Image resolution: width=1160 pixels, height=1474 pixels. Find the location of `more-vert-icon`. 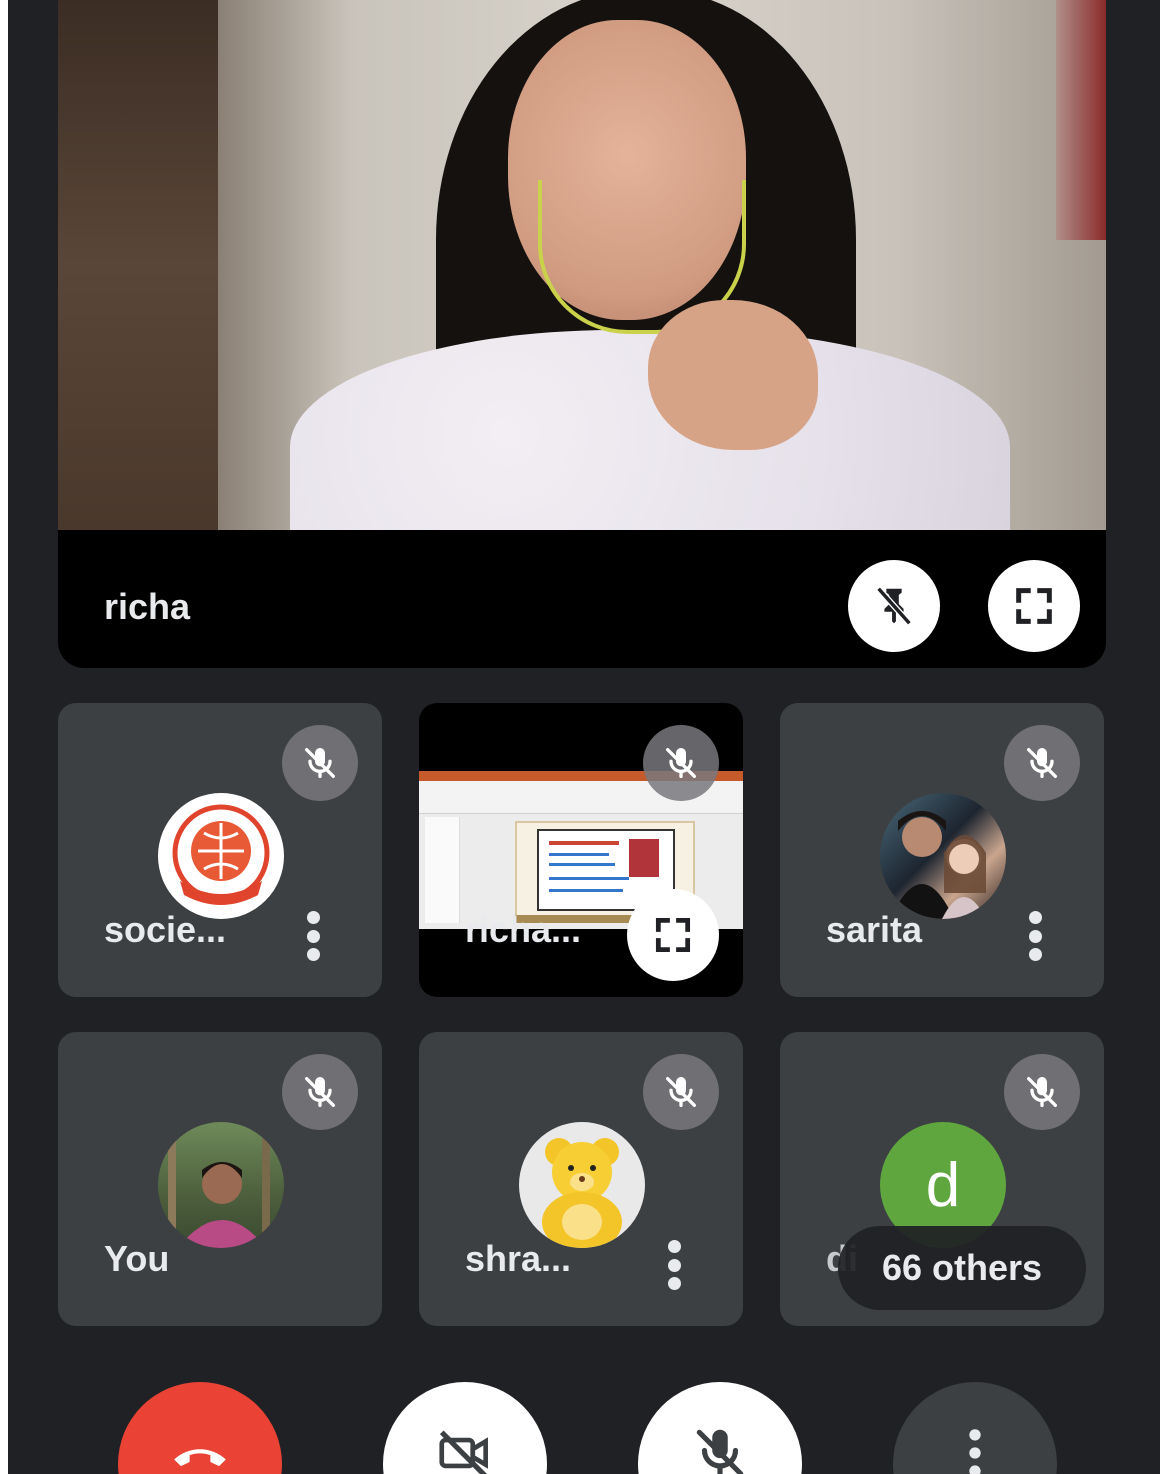

more-vert-icon is located at coordinates (975, 1451).